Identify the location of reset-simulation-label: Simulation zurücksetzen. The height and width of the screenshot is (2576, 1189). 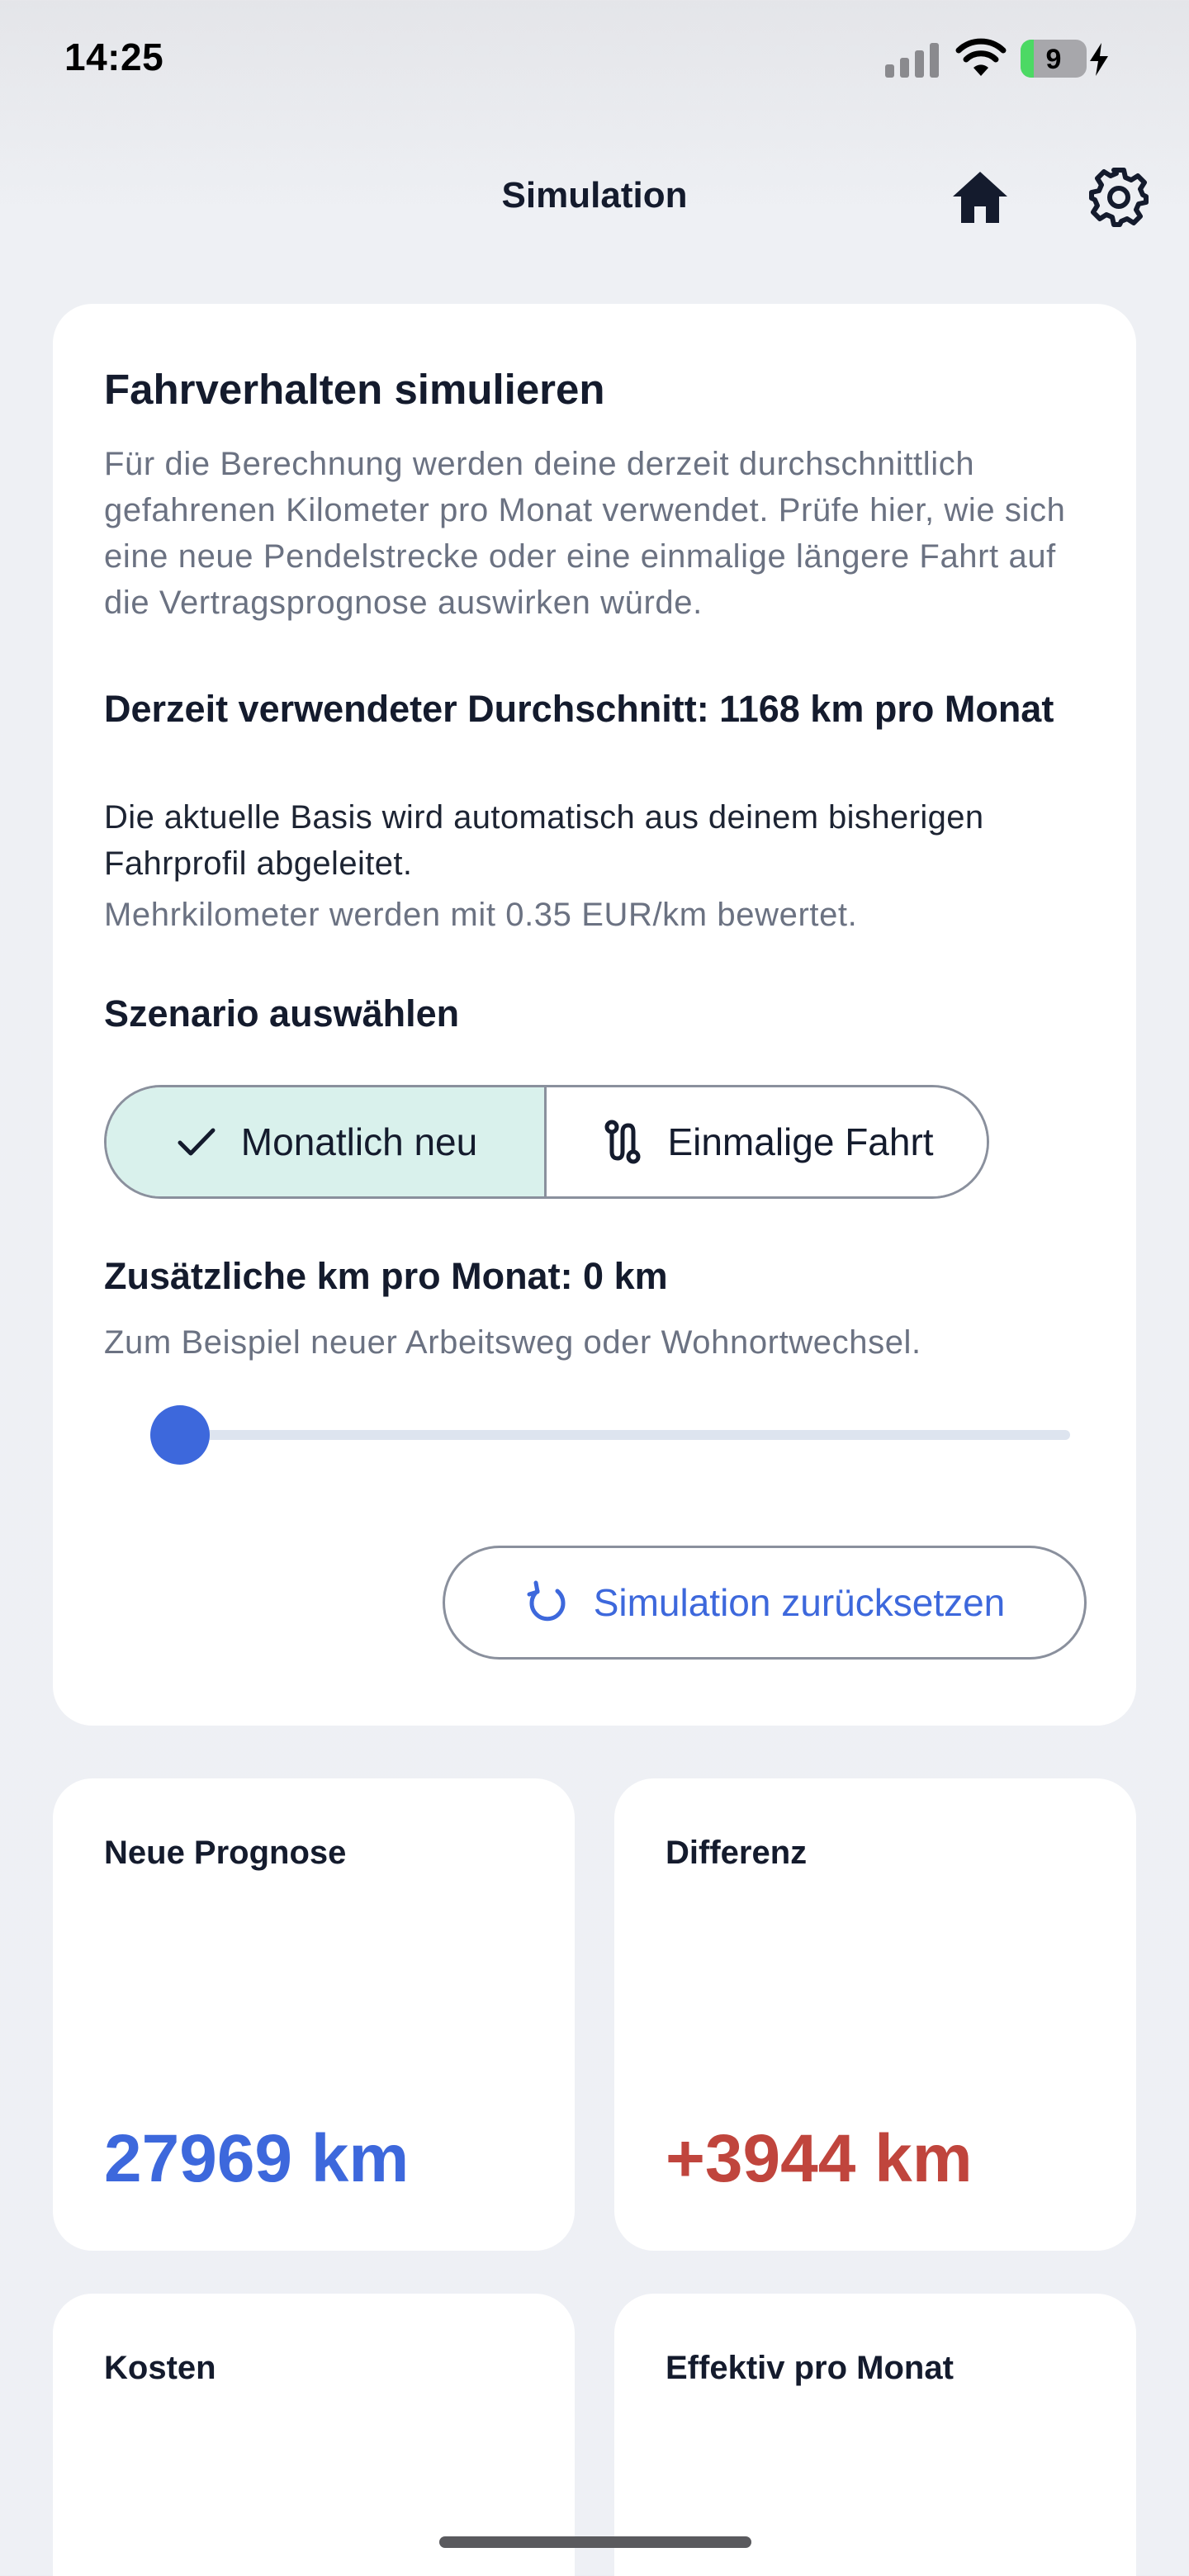
(799, 1602).